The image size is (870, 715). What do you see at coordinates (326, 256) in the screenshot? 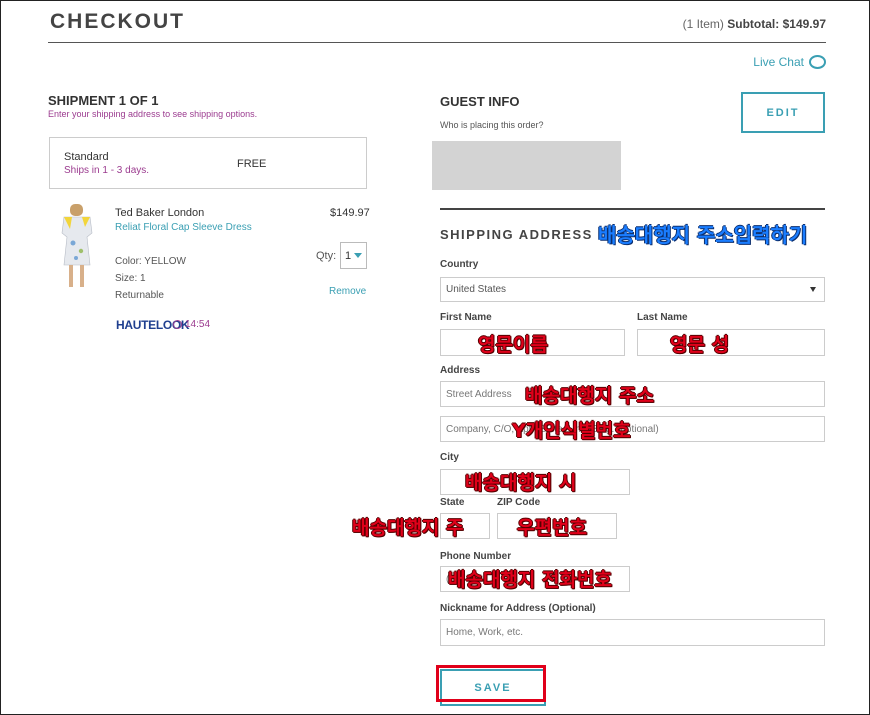
I see `qty-label: Qty:` at bounding box center [326, 256].